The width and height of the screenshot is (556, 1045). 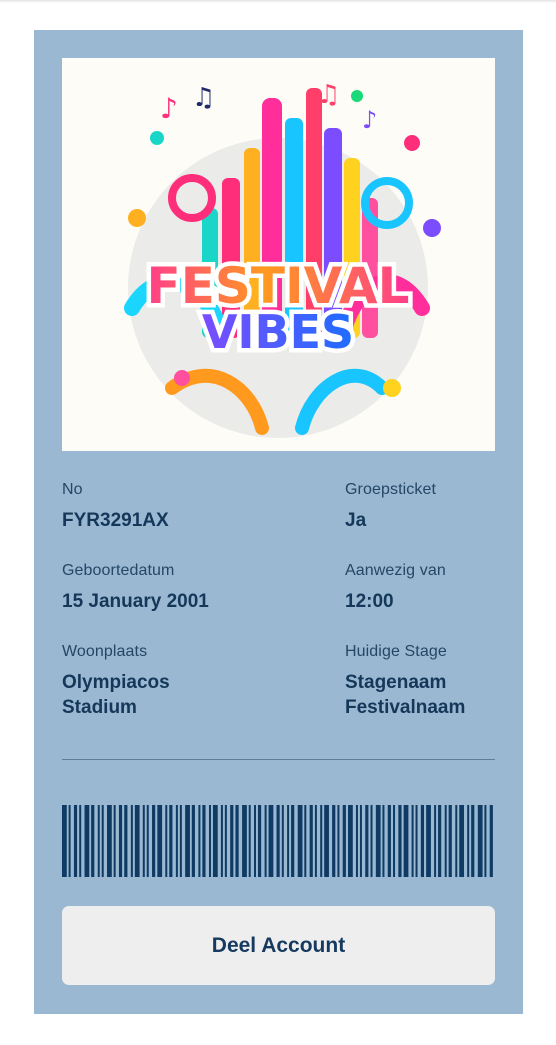 I want to click on birthdate-value: 15 January 2001, so click(x=135, y=601).